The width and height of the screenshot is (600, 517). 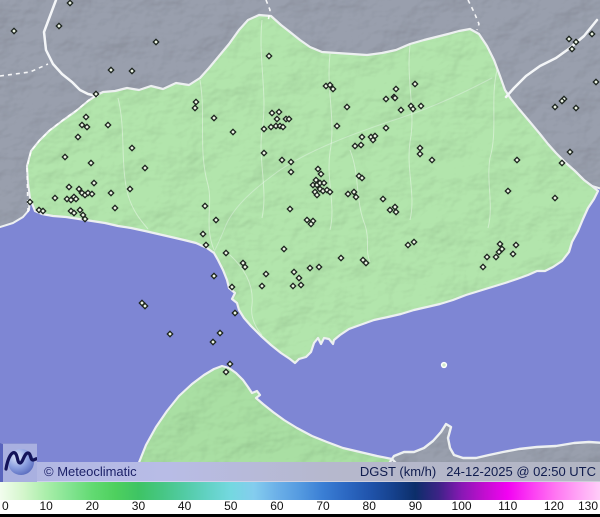 What do you see at coordinates (323, 506) in the screenshot?
I see `scale-tick-label: 70` at bounding box center [323, 506].